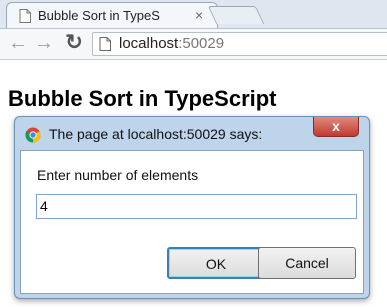  What do you see at coordinates (74, 43) in the screenshot?
I see `reload-icon: ↻` at bounding box center [74, 43].